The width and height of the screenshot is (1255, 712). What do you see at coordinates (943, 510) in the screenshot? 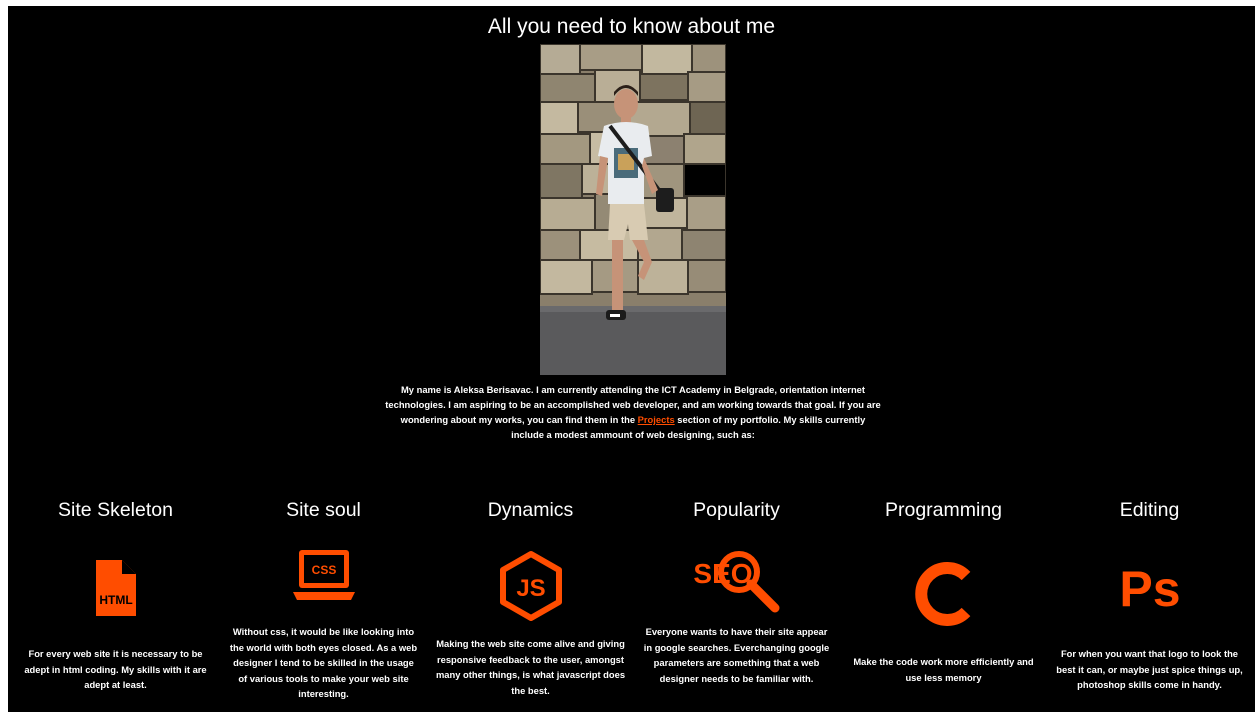
I see `skill-title: Programming` at bounding box center [943, 510].